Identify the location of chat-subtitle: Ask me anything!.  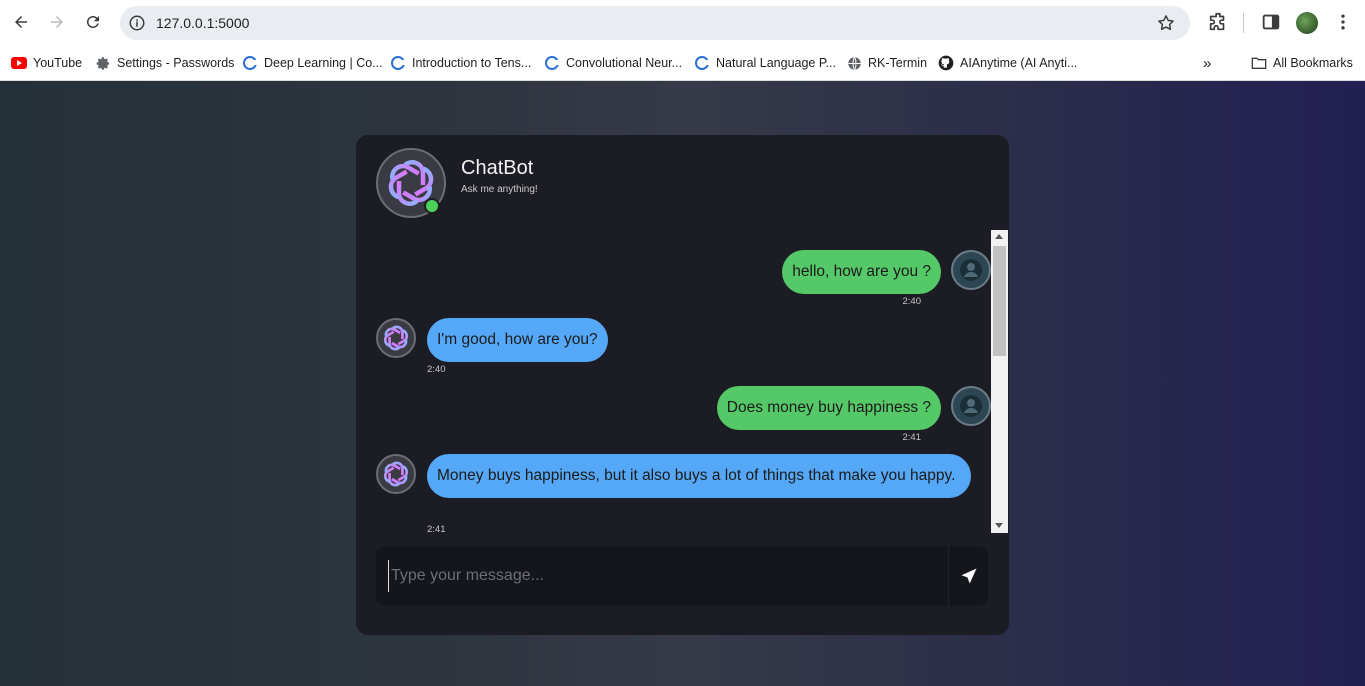
(499, 189).